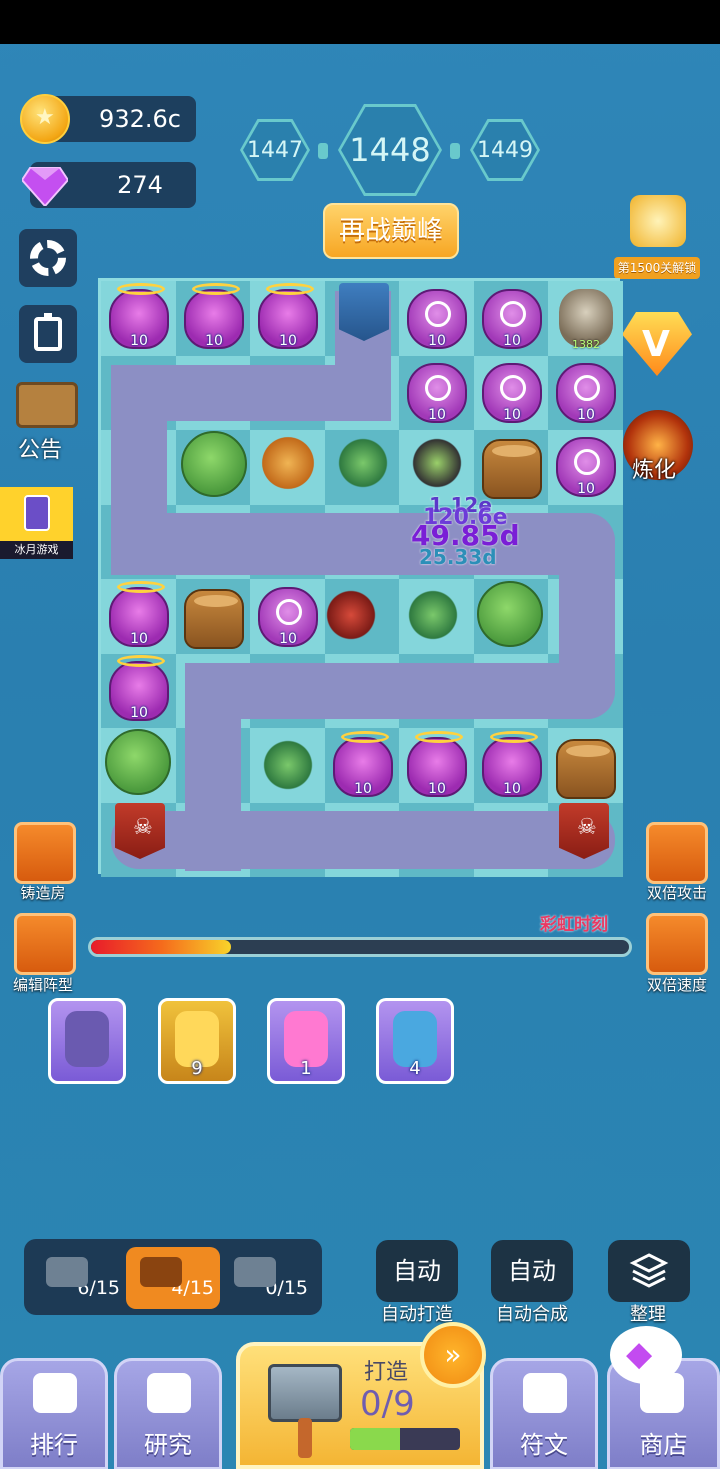 Image resolution: width=720 pixels, height=1469 pixels. Describe the element at coordinates (677, 944) in the screenshot. I see `double-speed-button` at that location.